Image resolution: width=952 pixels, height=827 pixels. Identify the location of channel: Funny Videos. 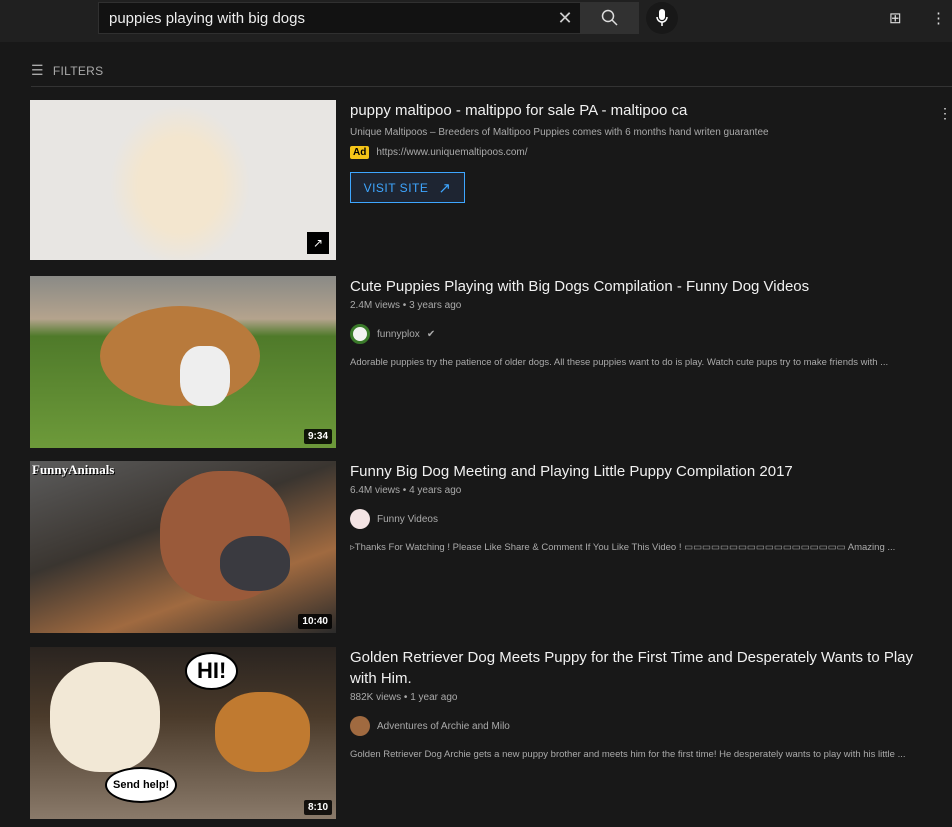
(645, 519).